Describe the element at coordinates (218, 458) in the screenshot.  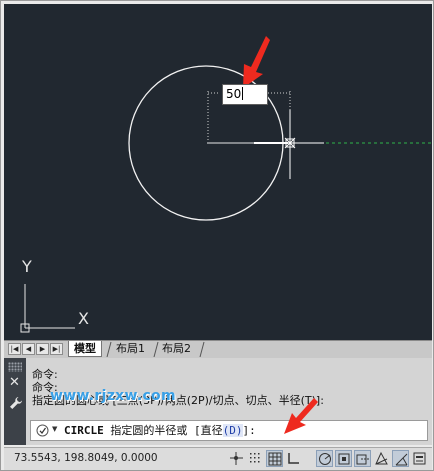
I see `status-bar: 73.5543, 198.8049, 0.0000` at that location.